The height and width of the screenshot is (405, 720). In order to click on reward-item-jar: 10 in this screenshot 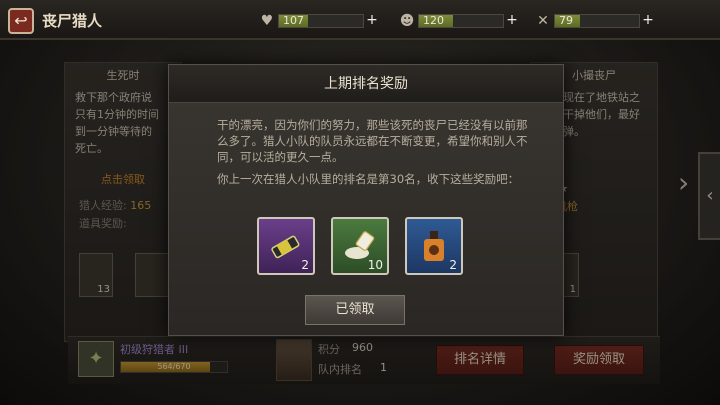, I will do `click(360, 246)`.